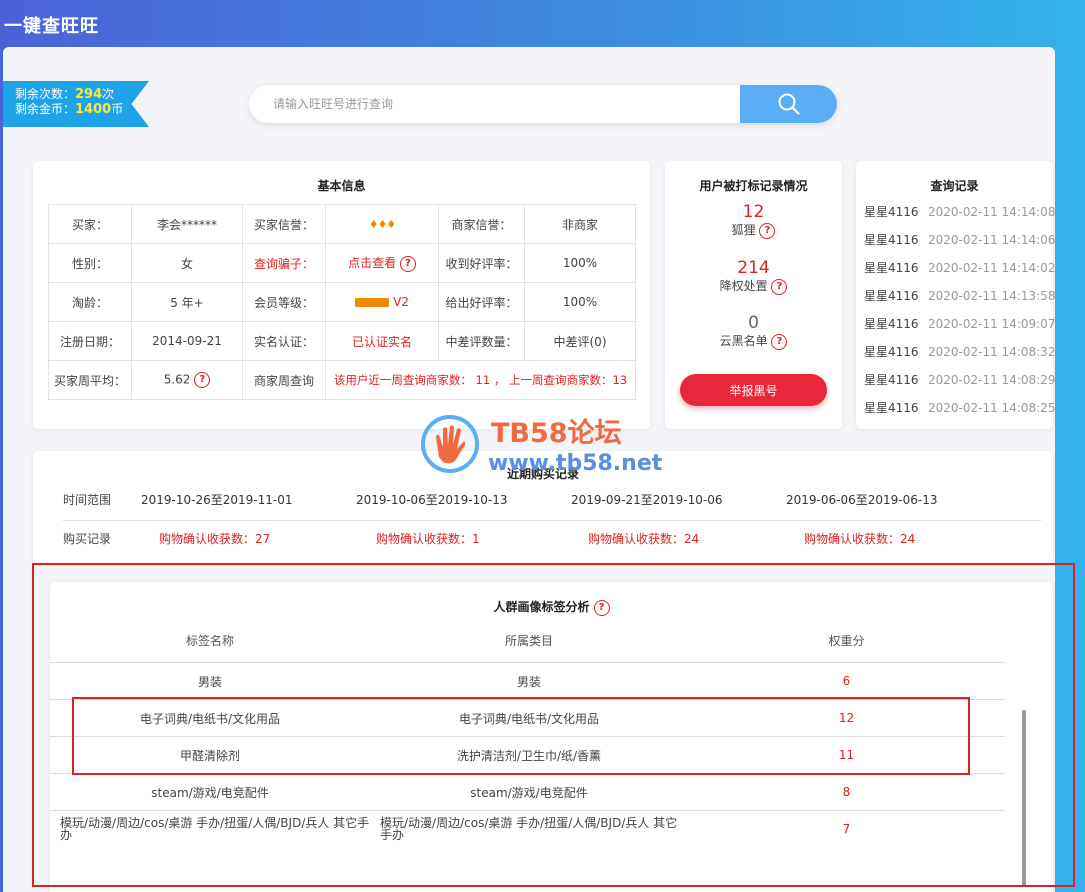  Describe the element at coordinates (846, 755) in the screenshot. I see `tag-weight: 11` at that location.